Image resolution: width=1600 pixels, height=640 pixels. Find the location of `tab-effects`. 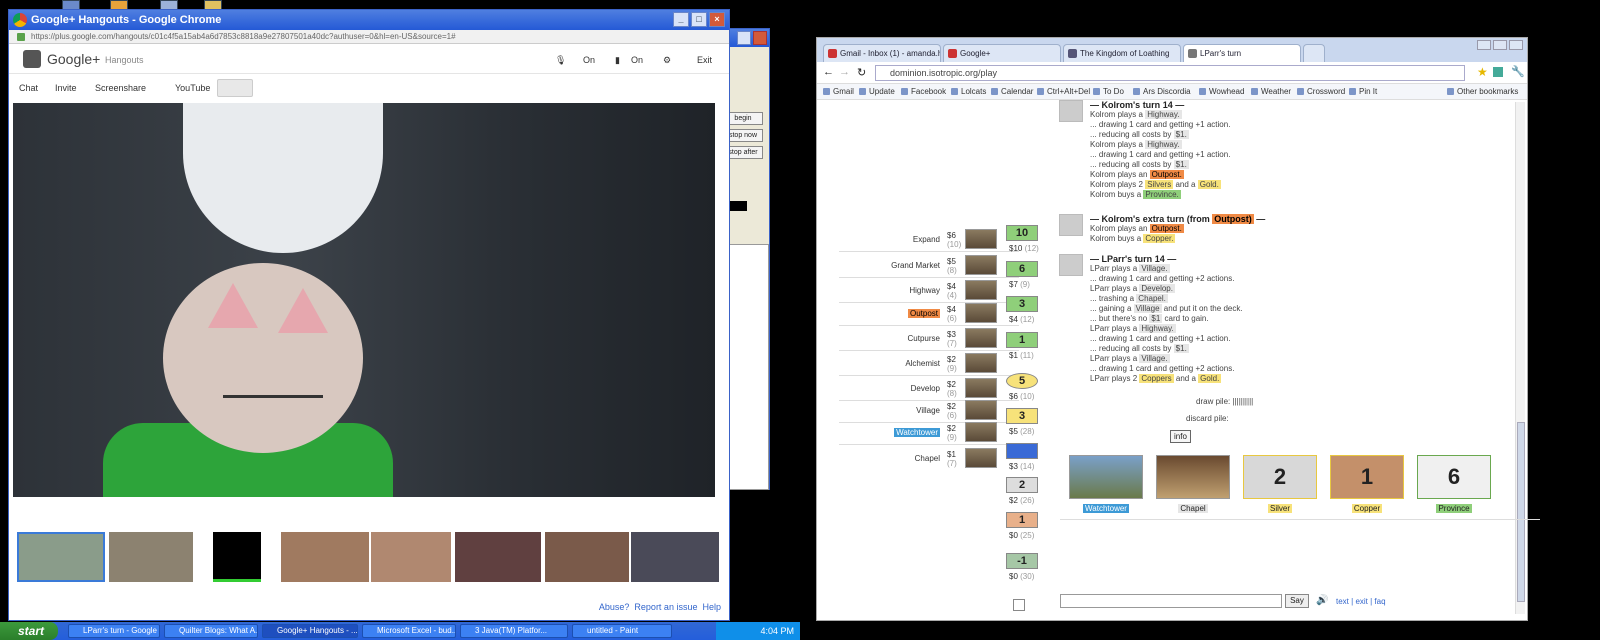

tab-effects is located at coordinates (235, 88).